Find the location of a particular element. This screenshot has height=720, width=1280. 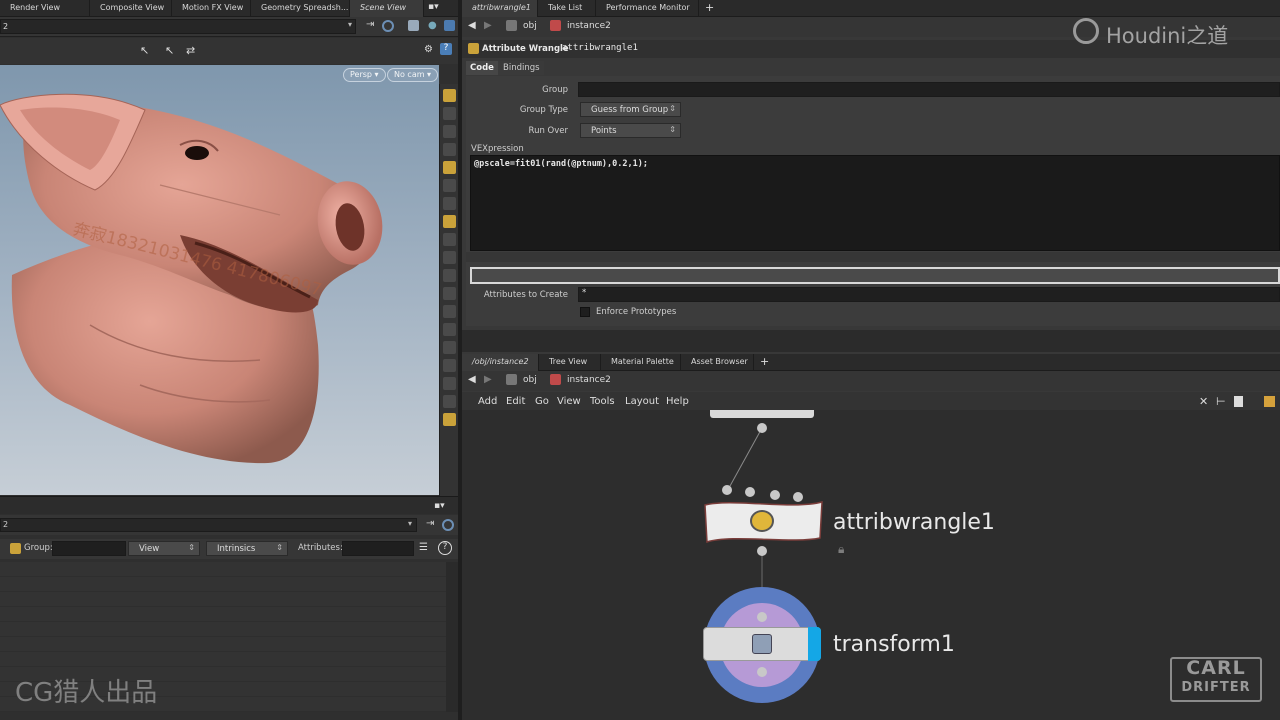

editor-resize-handle is located at coordinates (873, 257).